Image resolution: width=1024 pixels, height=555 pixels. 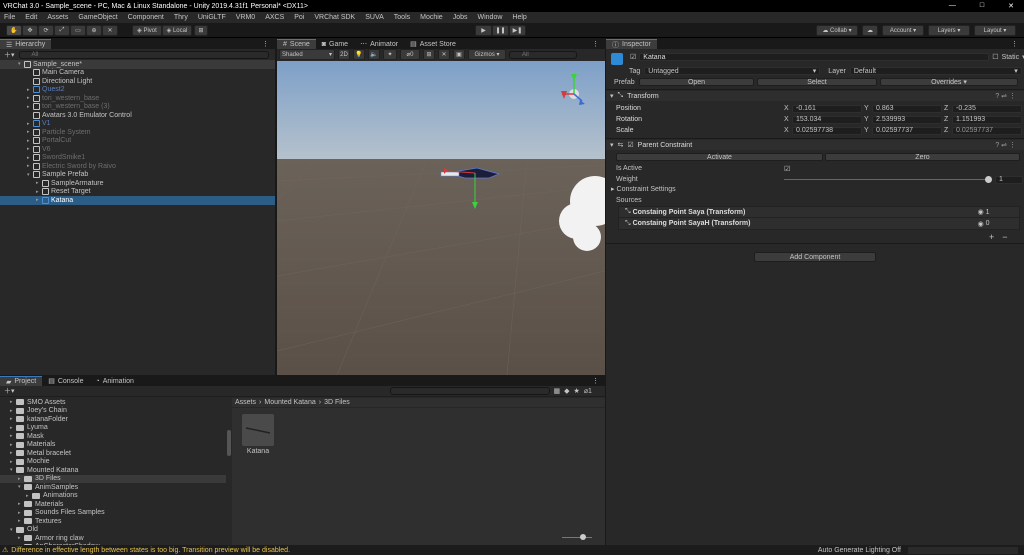 I want to click on menu-vrm0: VRM0, so click(x=245, y=17).